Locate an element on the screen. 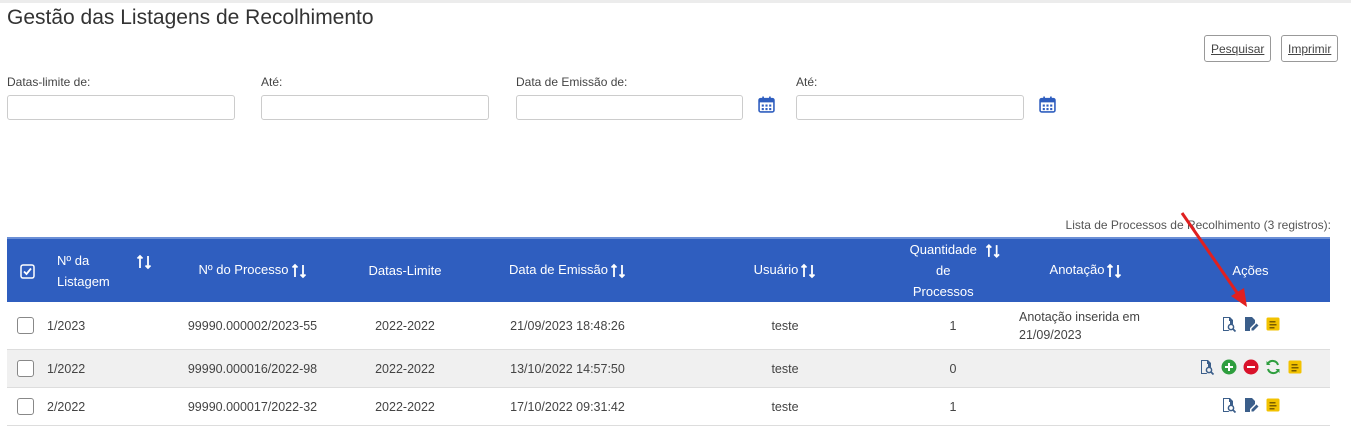 This screenshot has height=432, width=1351. row-listing: 1/2023 is located at coordinates (106, 326).